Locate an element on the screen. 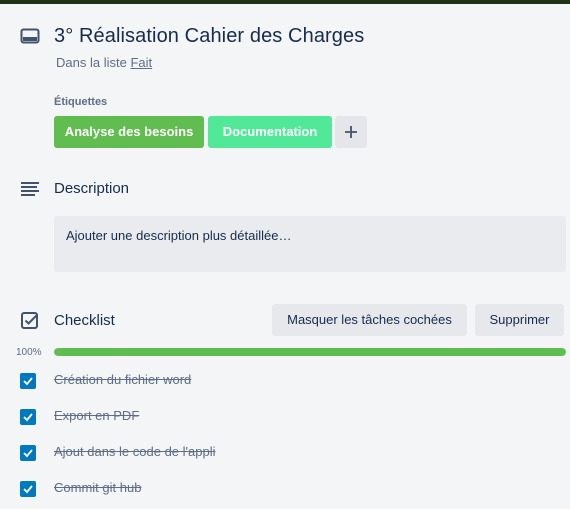 The image size is (570, 509). checklist-item: Commit git hub is located at coordinates (285, 489).